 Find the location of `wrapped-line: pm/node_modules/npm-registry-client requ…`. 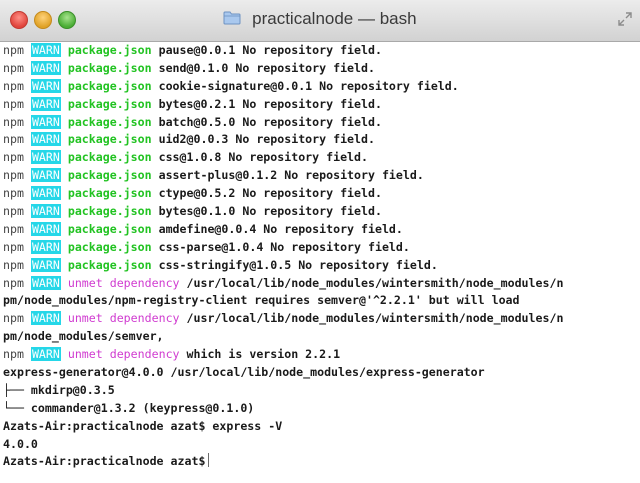

wrapped-line: pm/node_modules/npm-registry-client requ… is located at coordinates (321, 301).